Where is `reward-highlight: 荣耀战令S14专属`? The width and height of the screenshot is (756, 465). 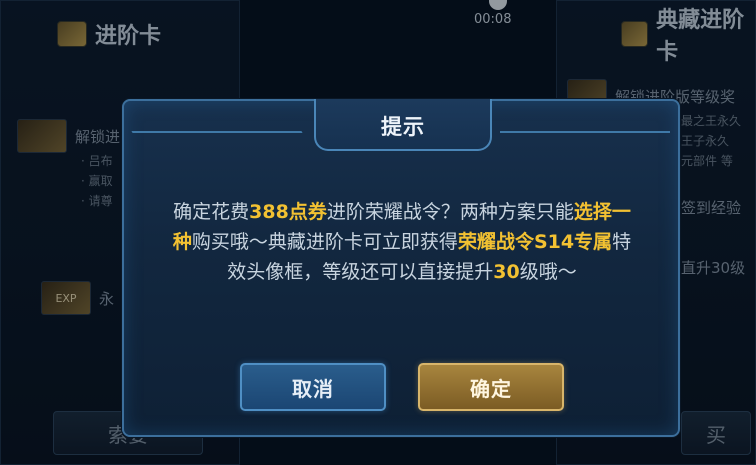
reward-highlight: 荣耀战令S14专属 is located at coordinates (535, 242).